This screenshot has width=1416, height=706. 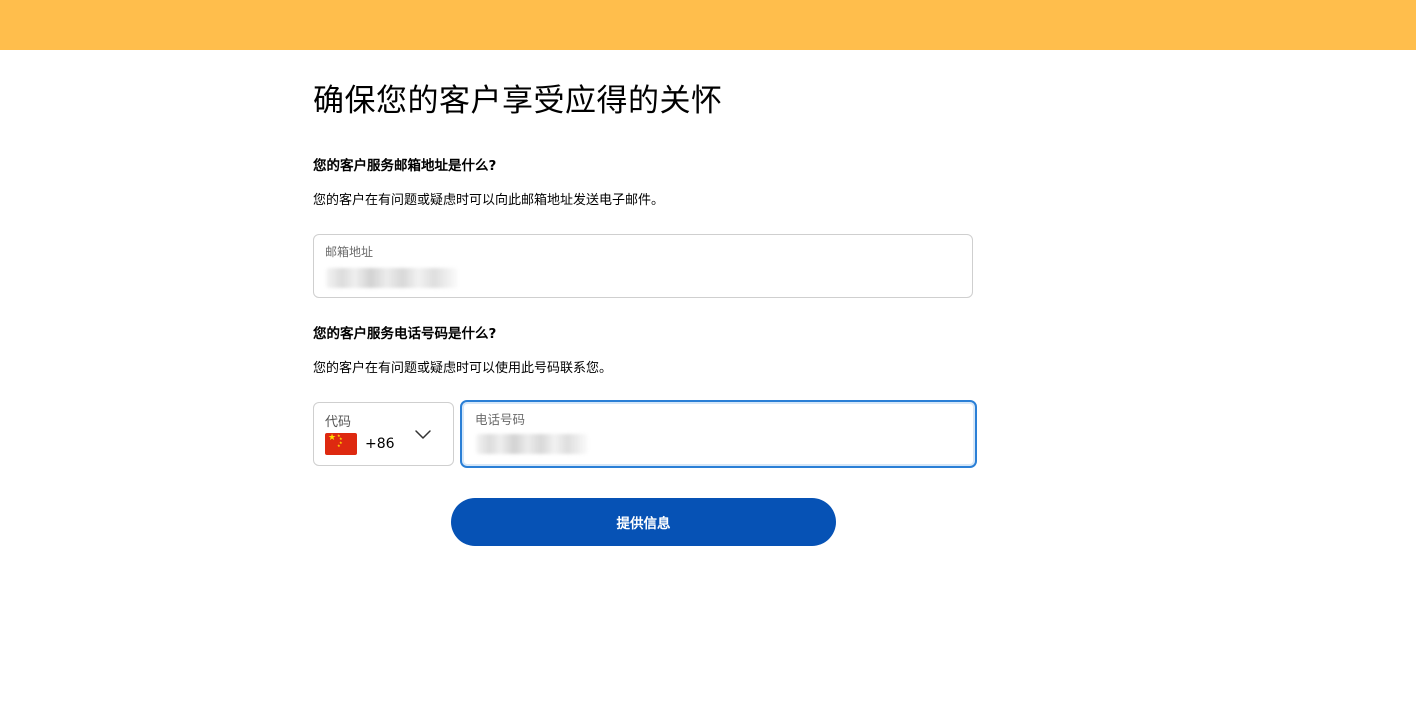 I want to click on email-value-redacted, so click(x=392, y=278).